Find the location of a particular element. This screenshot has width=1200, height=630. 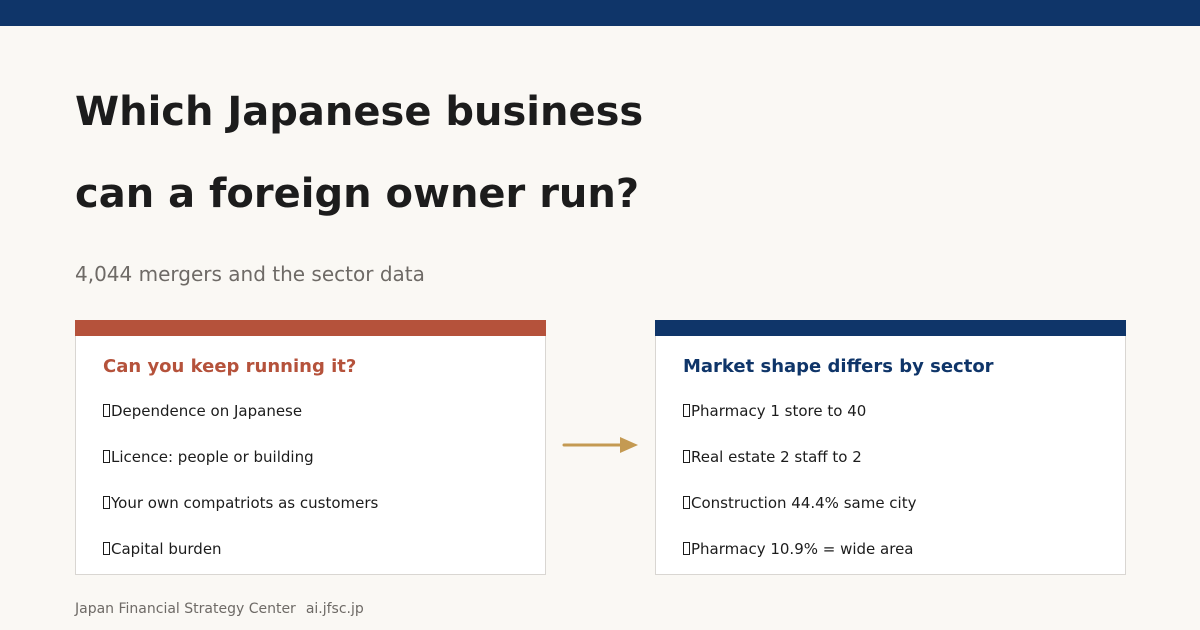

list-item: Construction 44.4% same city is located at coordinates (799, 516).